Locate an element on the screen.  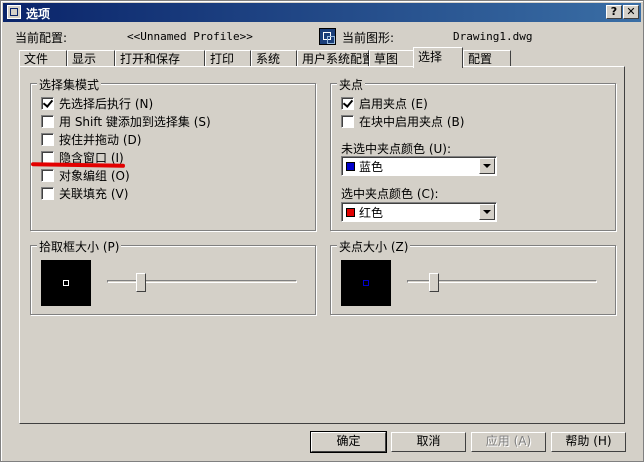
selection-mode-checkbox-label: 按住并拖动 (D) is located at coordinates (100, 140).